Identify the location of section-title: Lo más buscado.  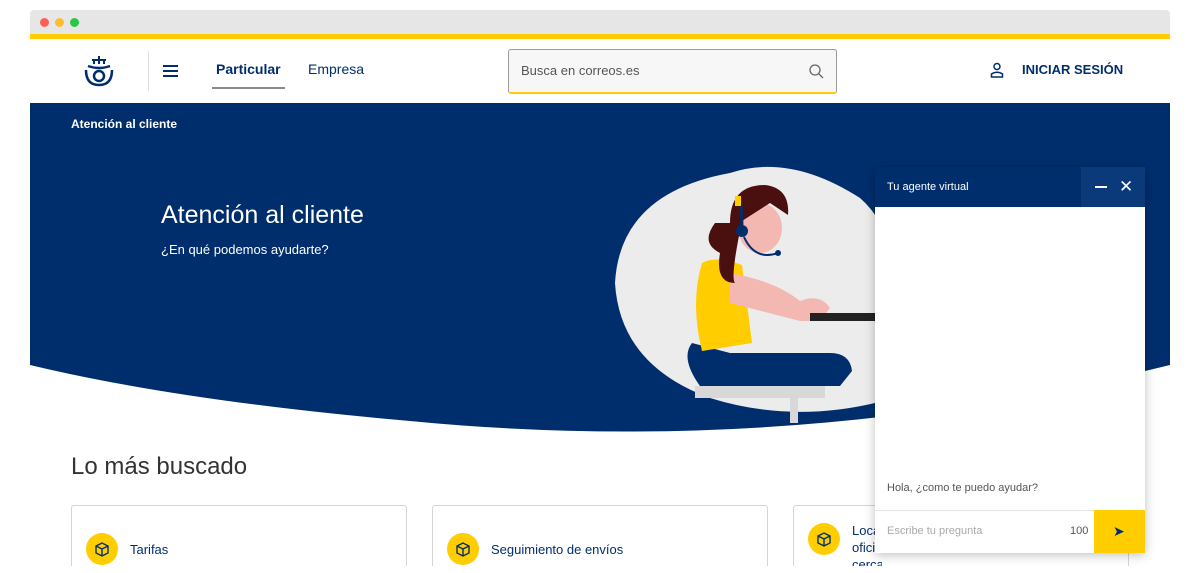
(159, 466).